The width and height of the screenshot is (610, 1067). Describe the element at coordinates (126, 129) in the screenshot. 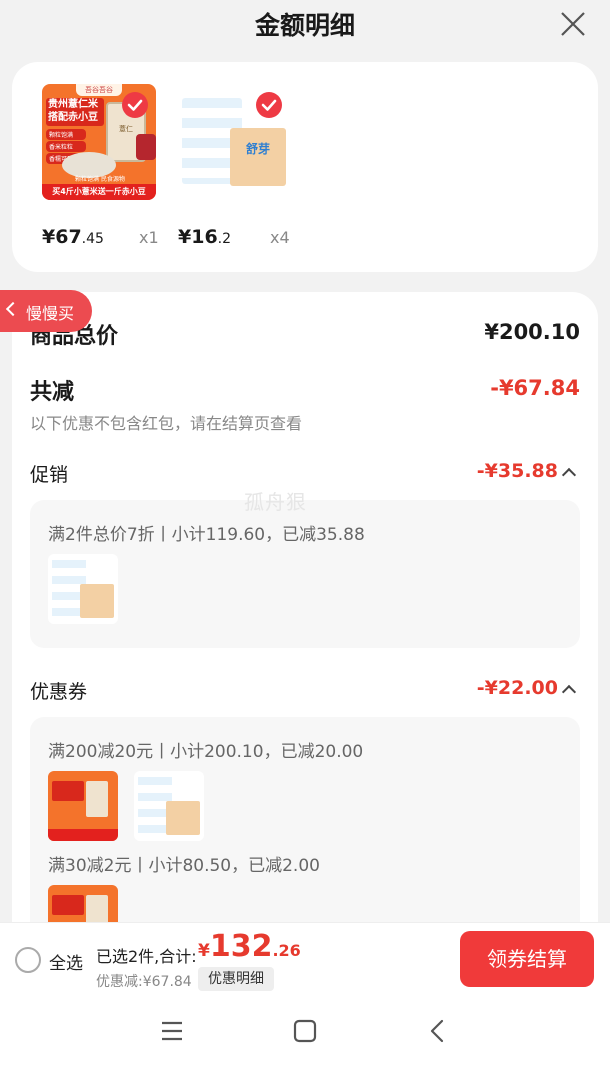

I see `jar-label: 薏仁` at that location.